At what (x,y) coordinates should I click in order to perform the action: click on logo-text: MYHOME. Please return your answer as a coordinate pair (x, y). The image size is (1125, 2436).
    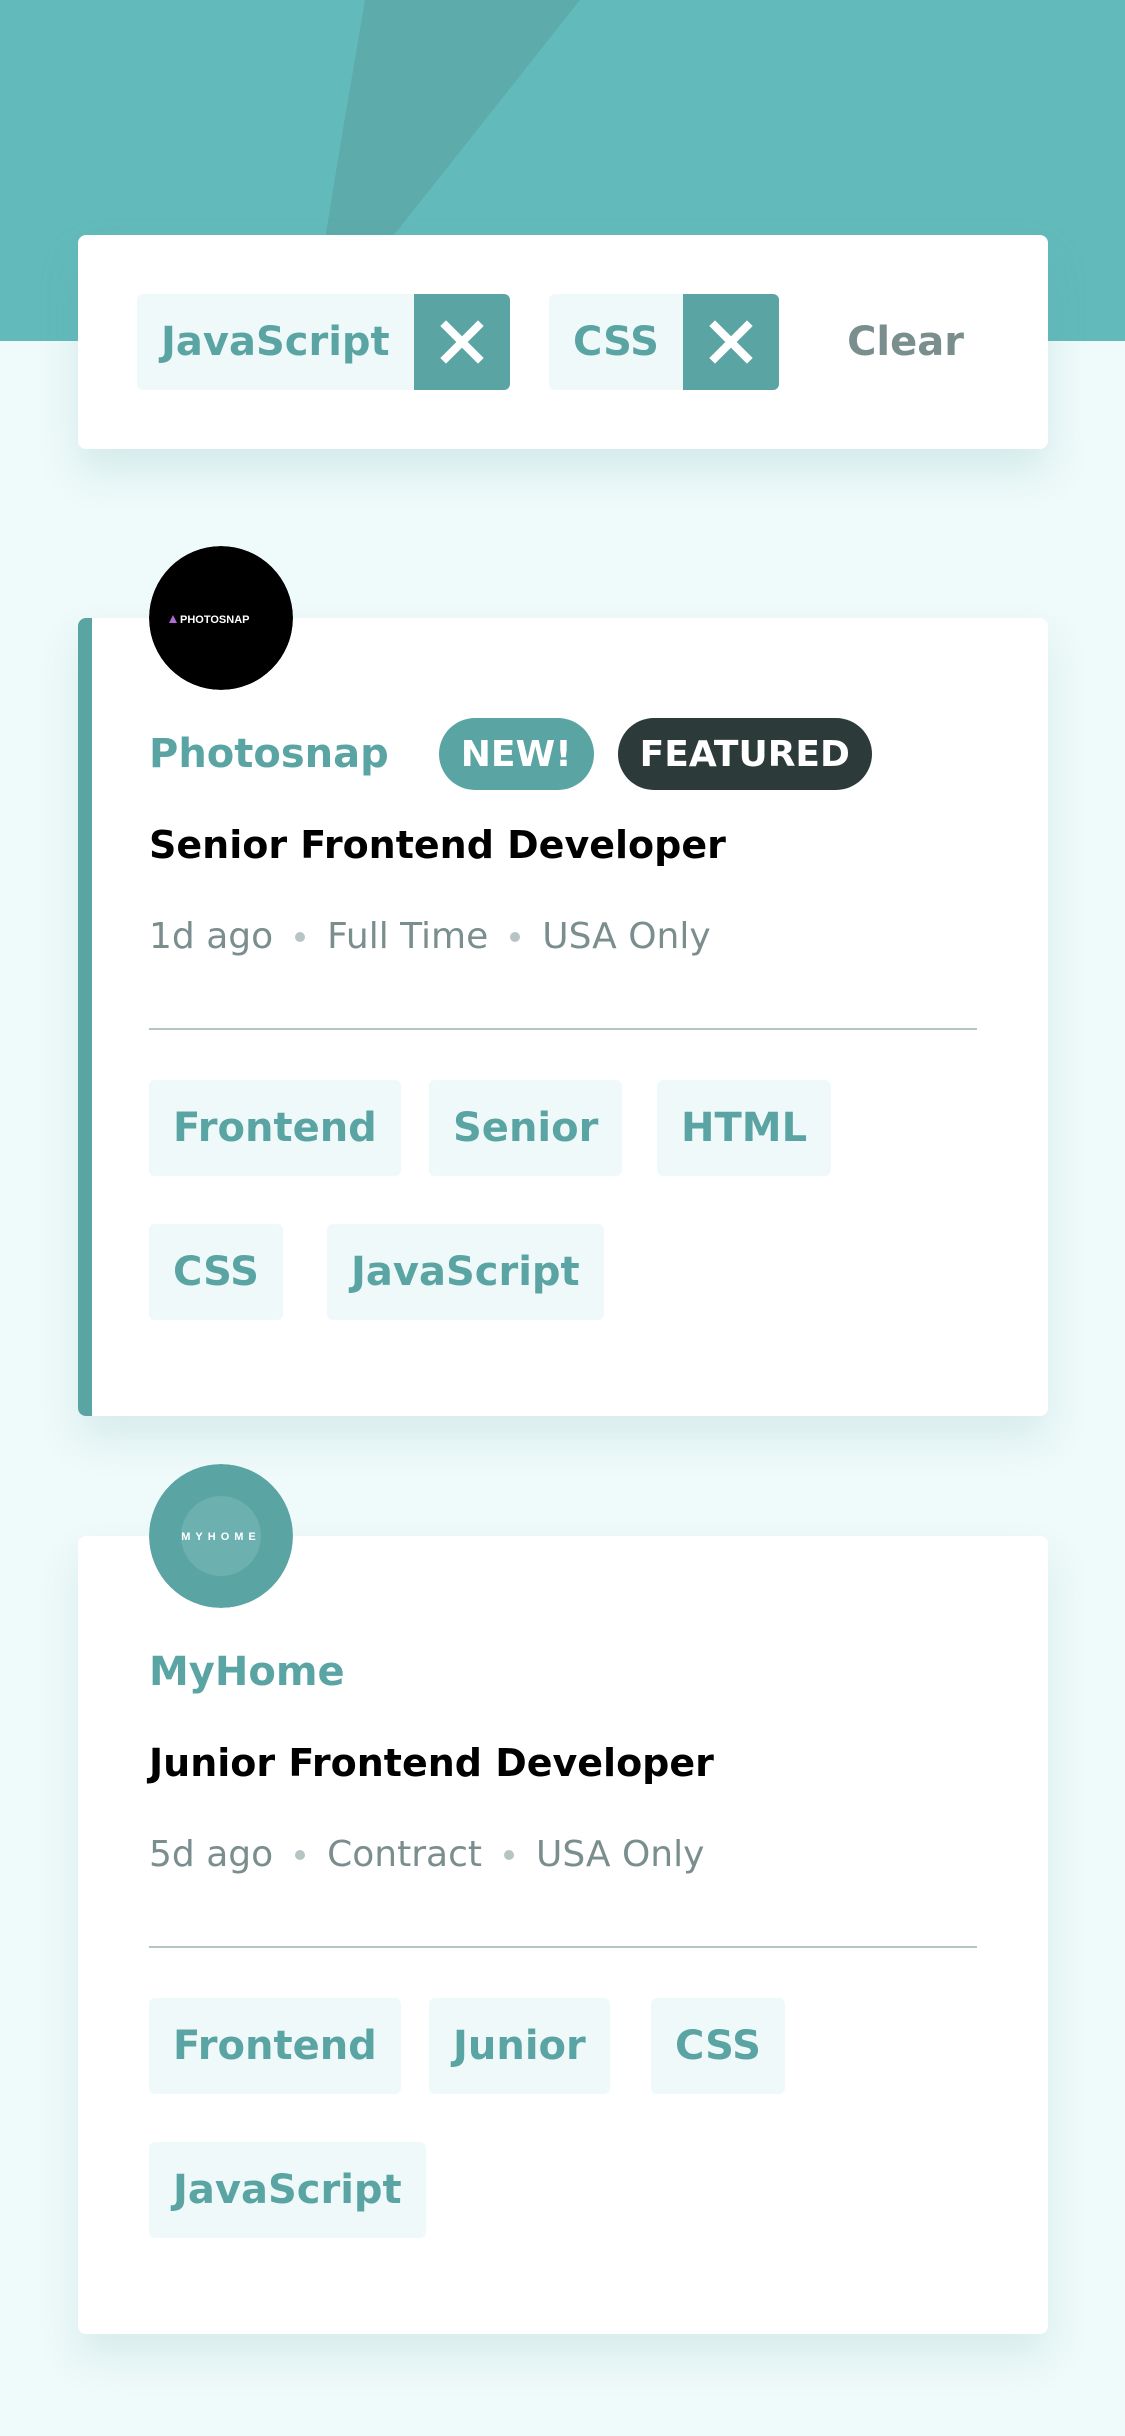
    Looking at the image, I should click on (221, 1537).